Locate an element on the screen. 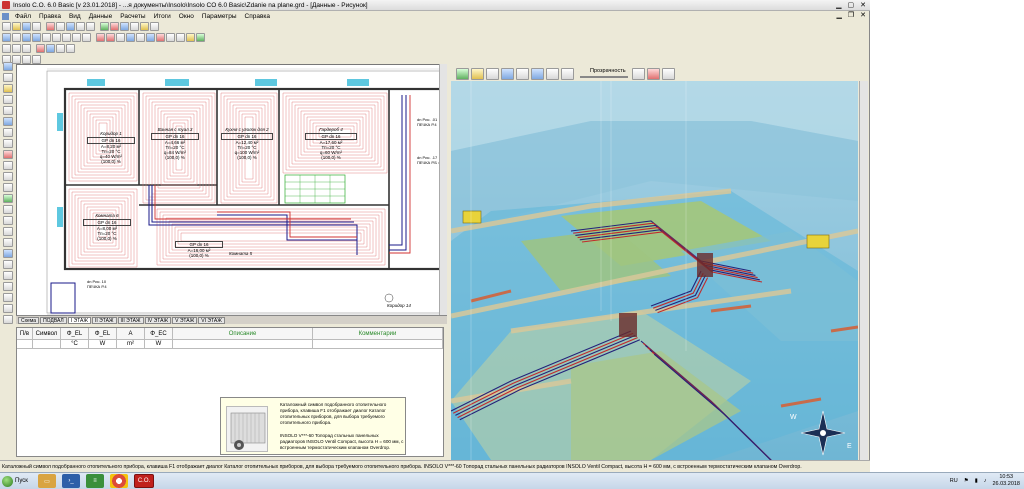  valve-icon is located at coordinates (70, 48).